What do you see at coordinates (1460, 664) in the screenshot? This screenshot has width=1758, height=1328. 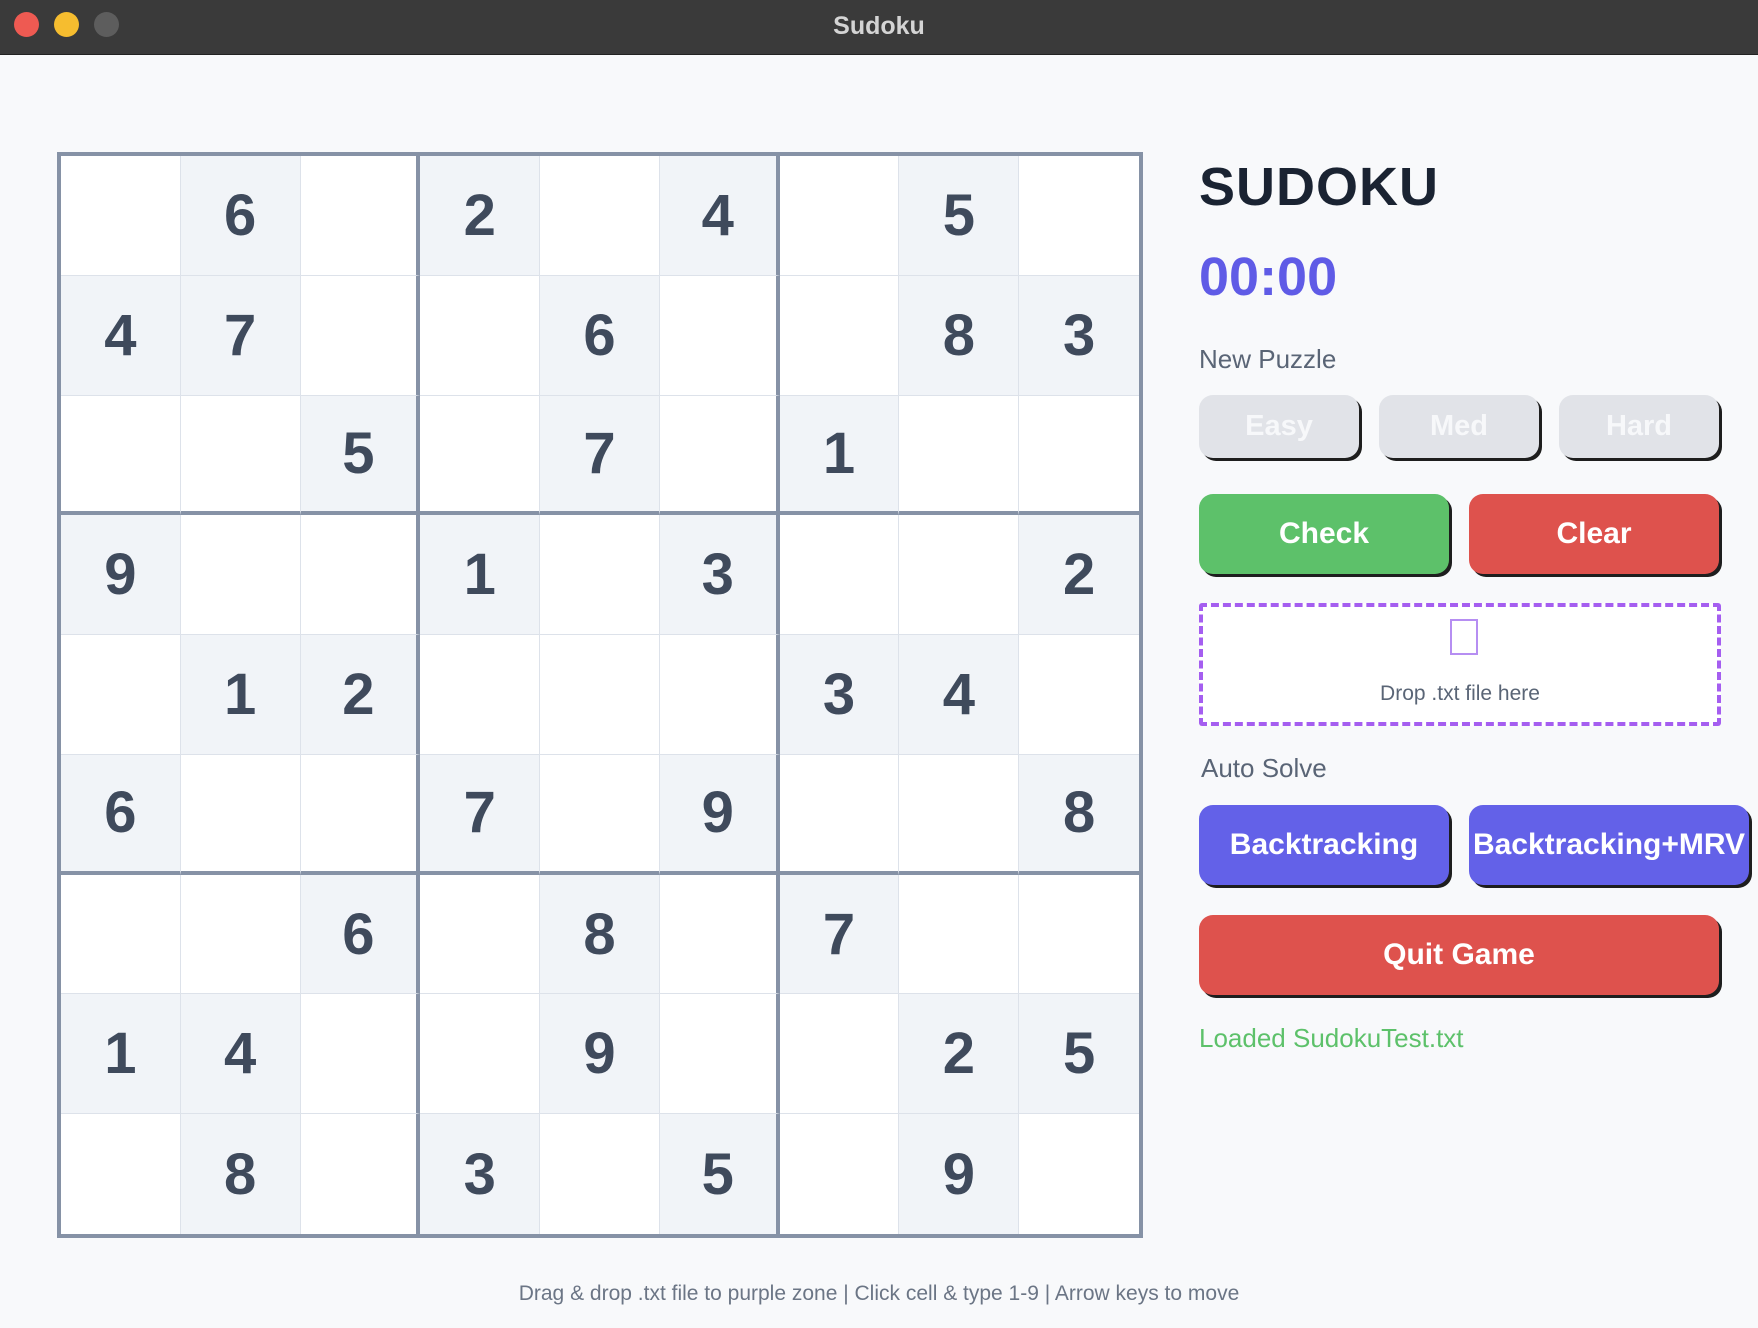 I see `file-drop-zone: Drop .txt file here` at bounding box center [1460, 664].